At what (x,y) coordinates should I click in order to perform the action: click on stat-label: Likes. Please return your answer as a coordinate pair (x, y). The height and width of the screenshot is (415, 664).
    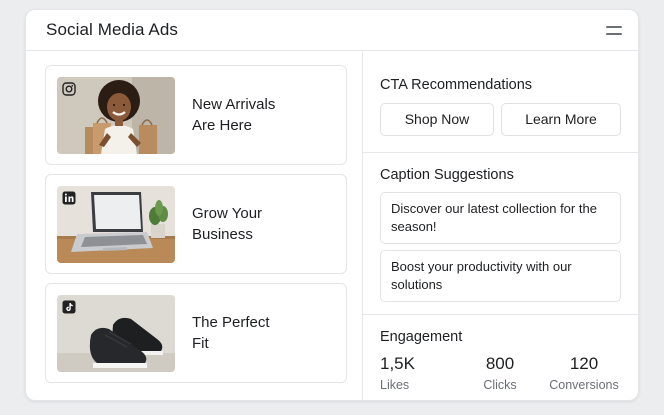
    Looking at the image, I should click on (395, 385).